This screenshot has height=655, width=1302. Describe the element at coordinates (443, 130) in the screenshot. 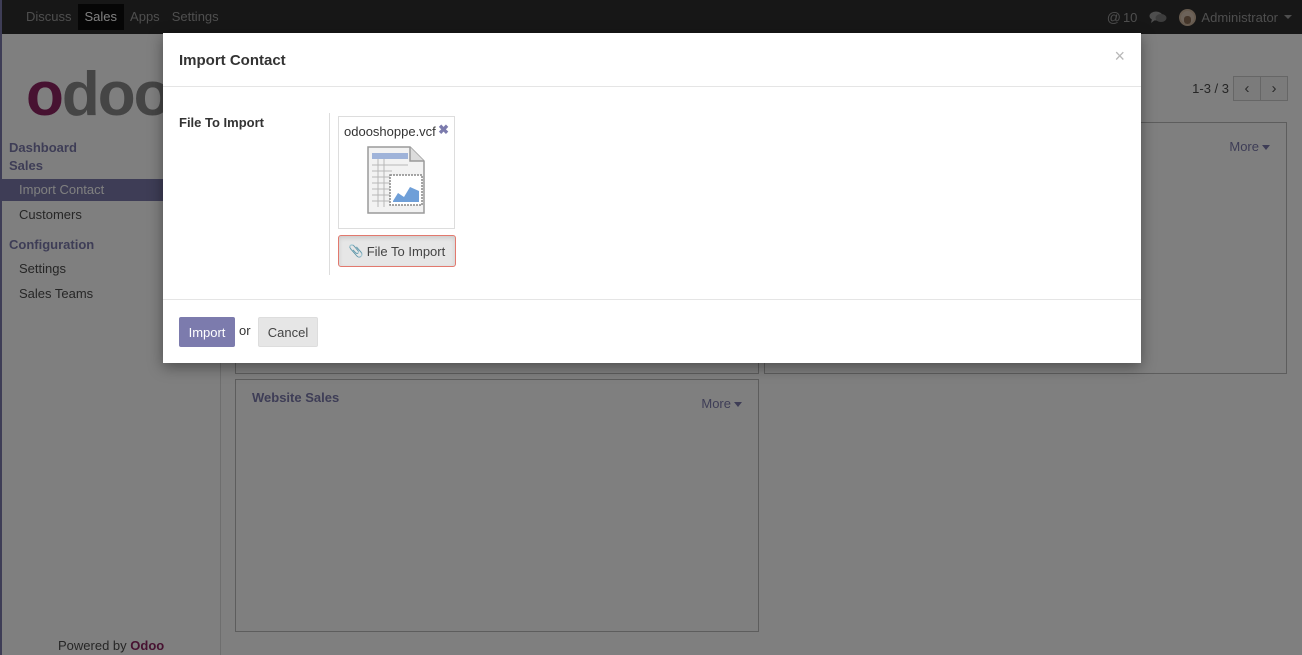

I see `remove-file-icon: ✖` at that location.